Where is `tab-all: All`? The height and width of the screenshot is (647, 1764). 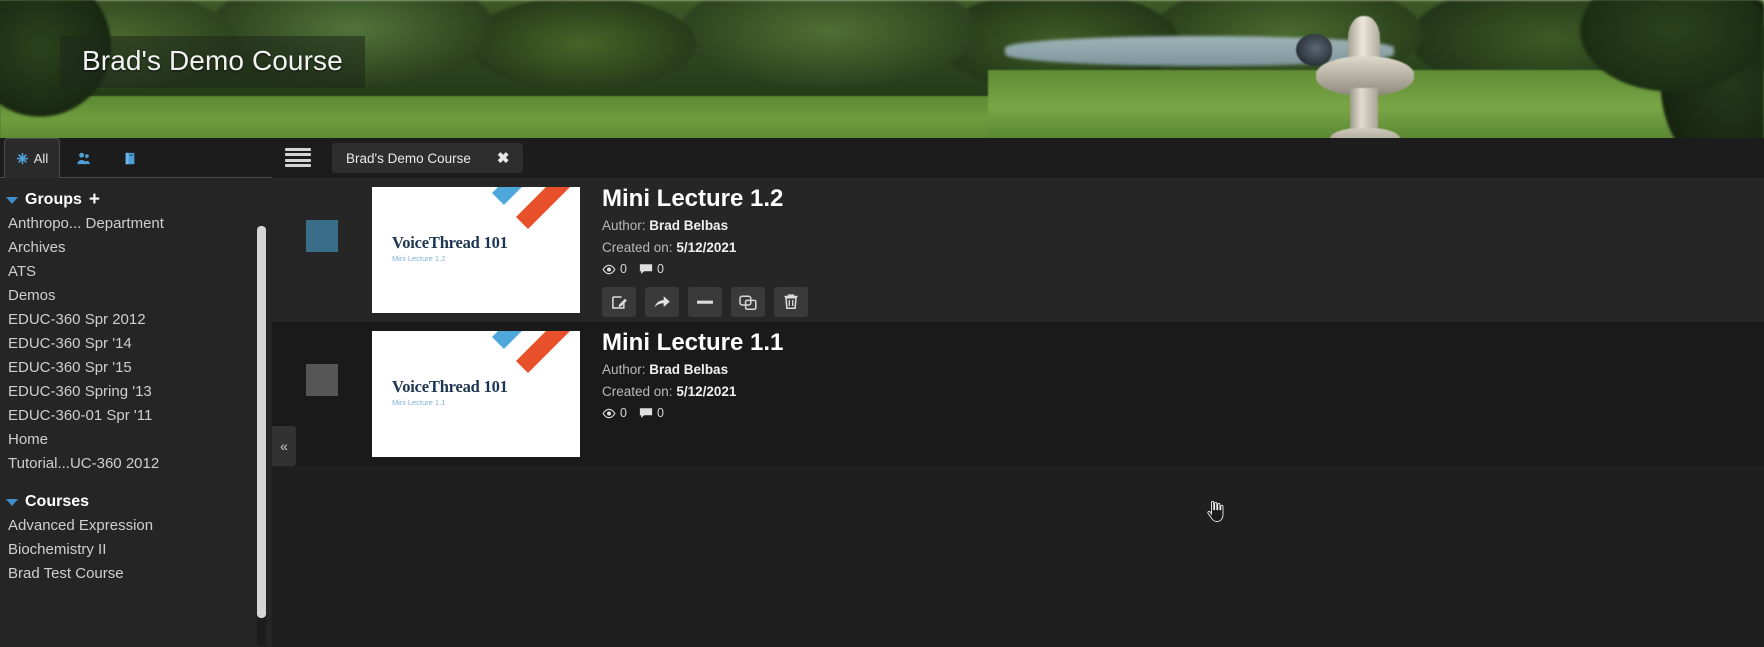
tab-all: All is located at coordinates (32, 158).